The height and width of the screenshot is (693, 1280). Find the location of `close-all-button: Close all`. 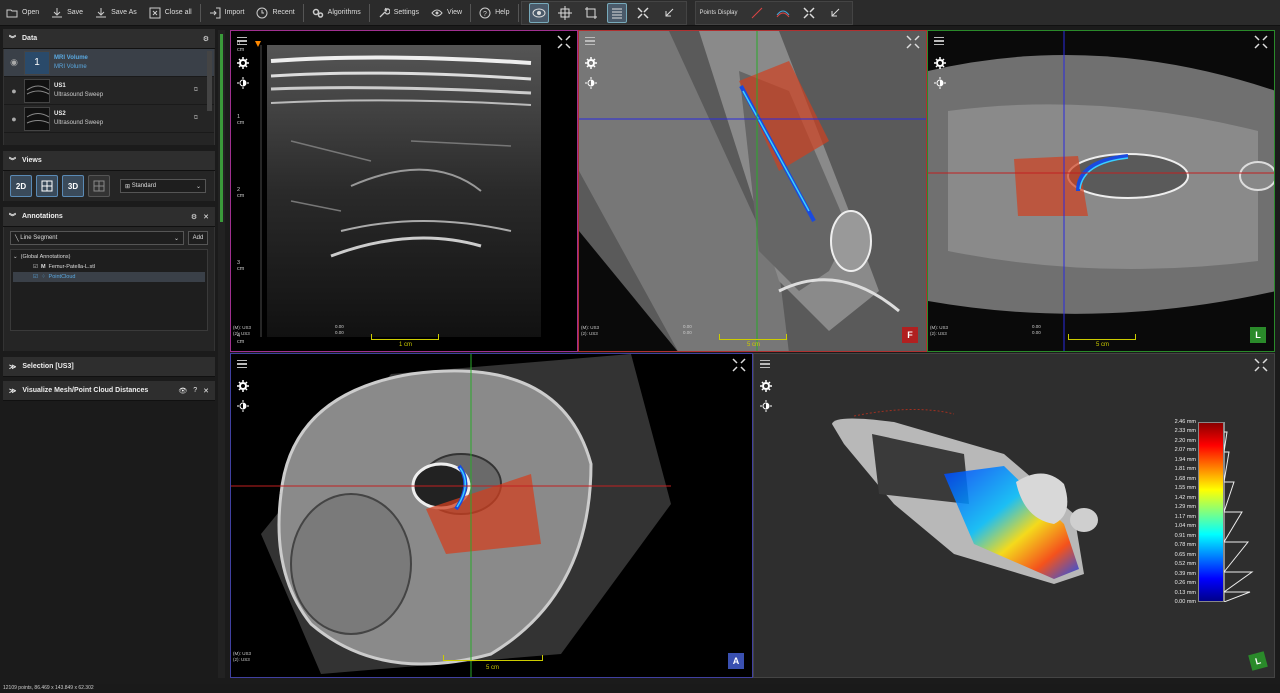

close-all-button: Close all is located at coordinates (170, 13).